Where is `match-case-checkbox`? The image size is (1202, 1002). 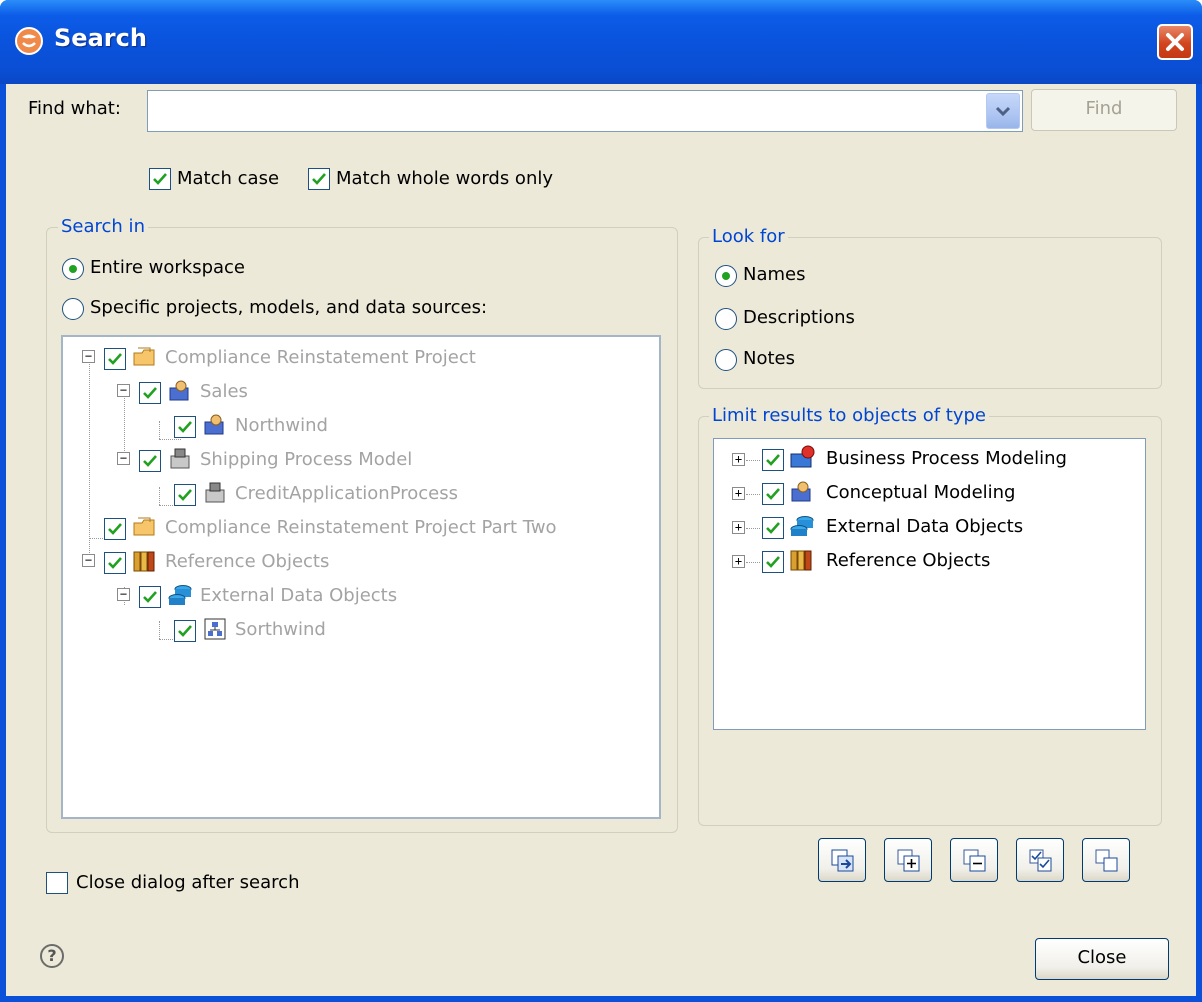
match-case-checkbox is located at coordinates (160, 179).